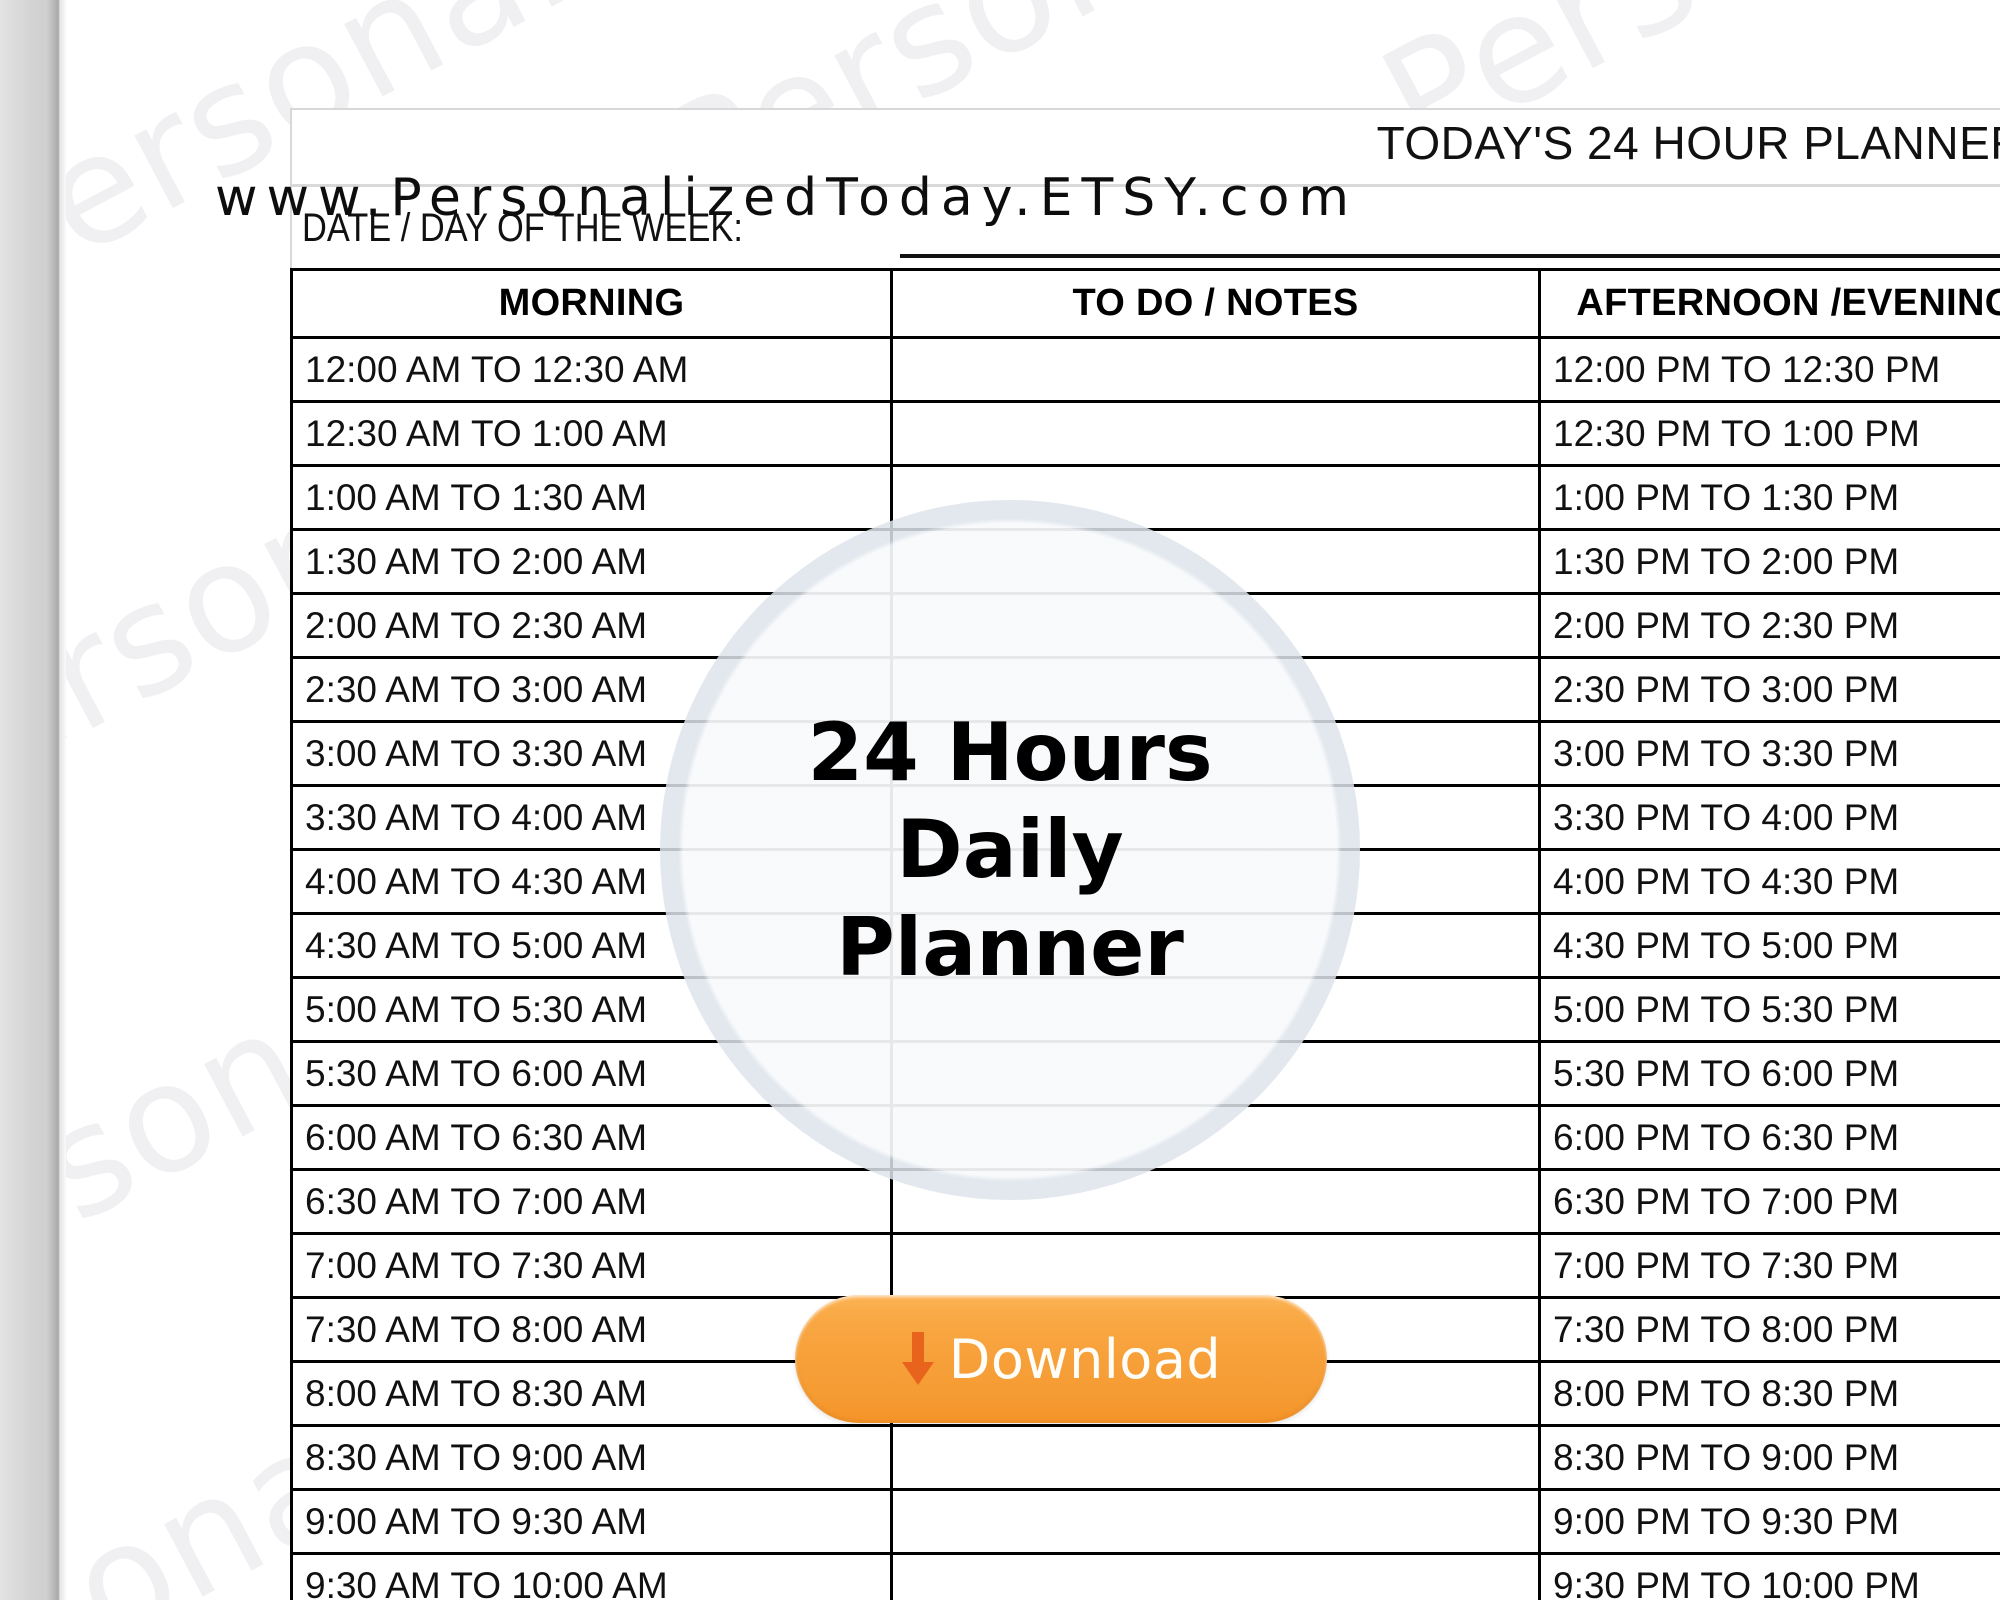 The image size is (2000, 1600). Describe the element at coordinates (591, 689) in the screenshot. I see `morning-time-slot: 2:30 AM TO 3:00 AM` at that location.